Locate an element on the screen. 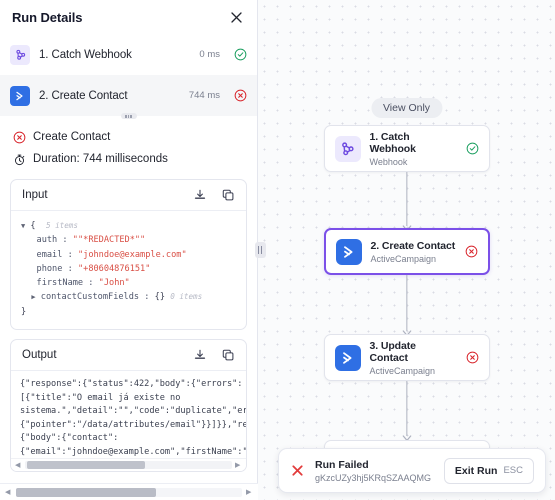 This screenshot has height=500, width=555. exit-run-shortcut: ESC is located at coordinates (513, 470).